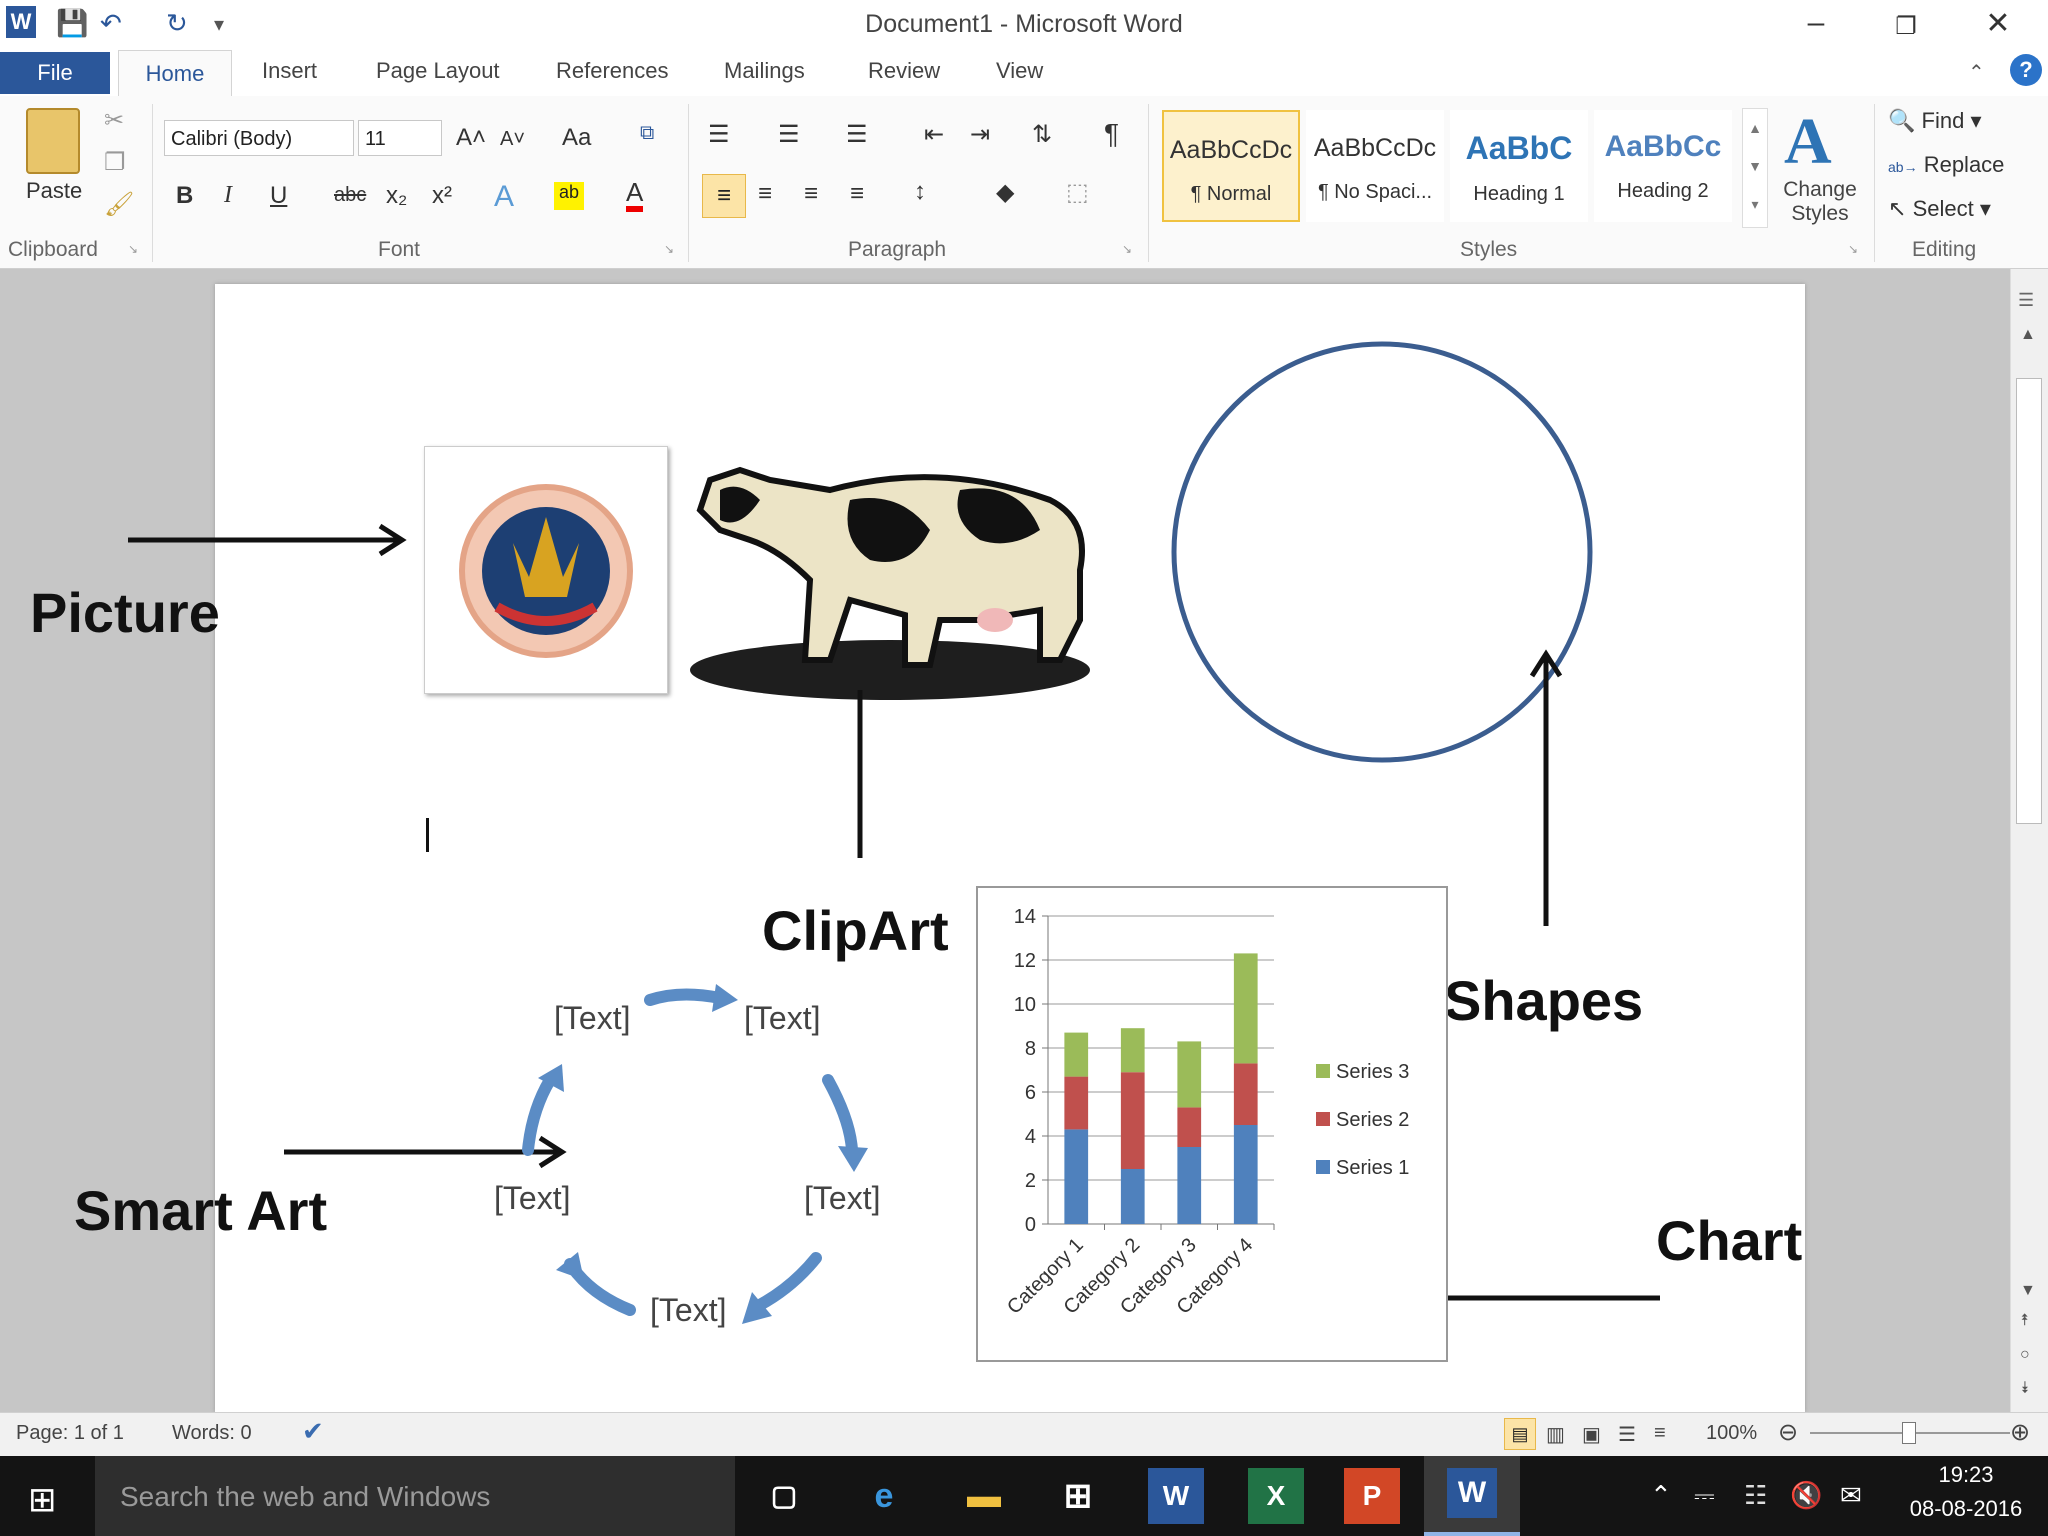 This screenshot has width=2048, height=1536. I want to click on restore-button: ❐, so click(1906, 26).